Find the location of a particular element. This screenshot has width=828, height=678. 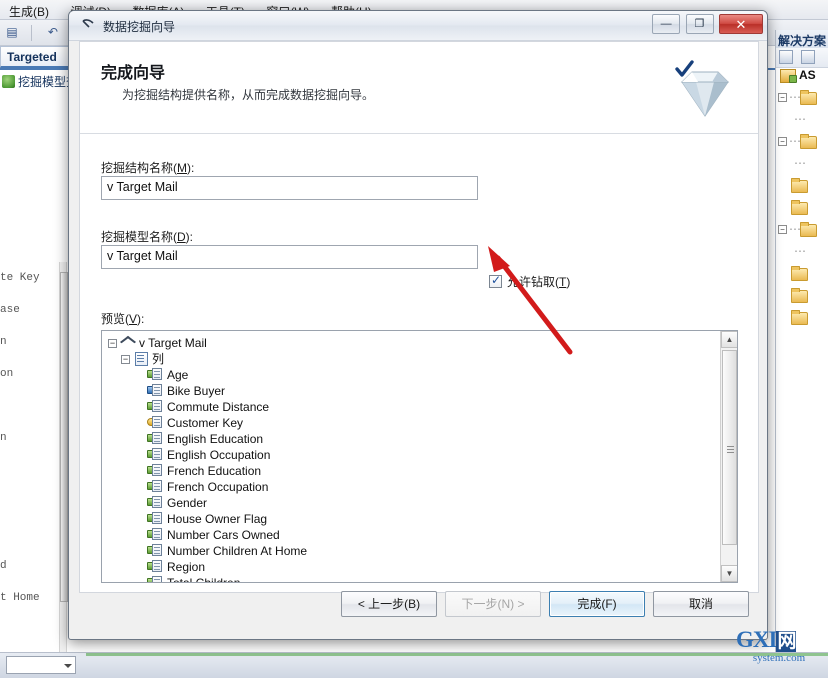

tree-row-column: Gender is located at coordinates (415, 503).